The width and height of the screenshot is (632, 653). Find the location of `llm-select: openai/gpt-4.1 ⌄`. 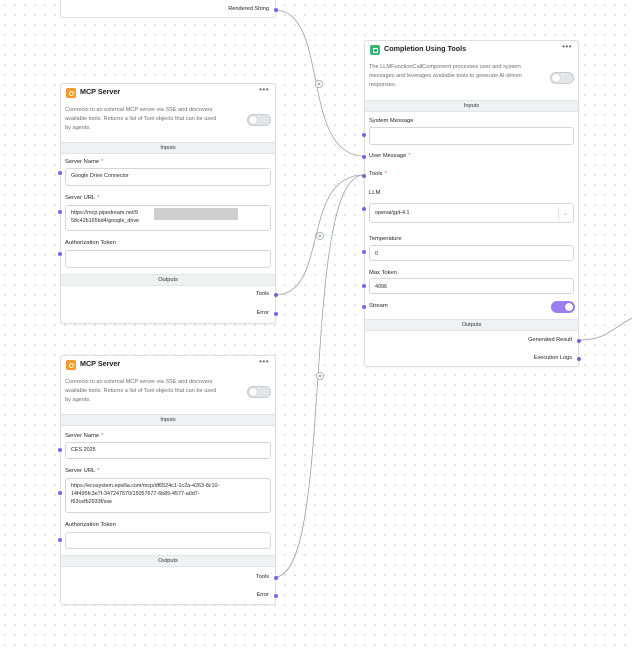

llm-select: openai/gpt-4.1 ⌄ is located at coordinates (471, 213).